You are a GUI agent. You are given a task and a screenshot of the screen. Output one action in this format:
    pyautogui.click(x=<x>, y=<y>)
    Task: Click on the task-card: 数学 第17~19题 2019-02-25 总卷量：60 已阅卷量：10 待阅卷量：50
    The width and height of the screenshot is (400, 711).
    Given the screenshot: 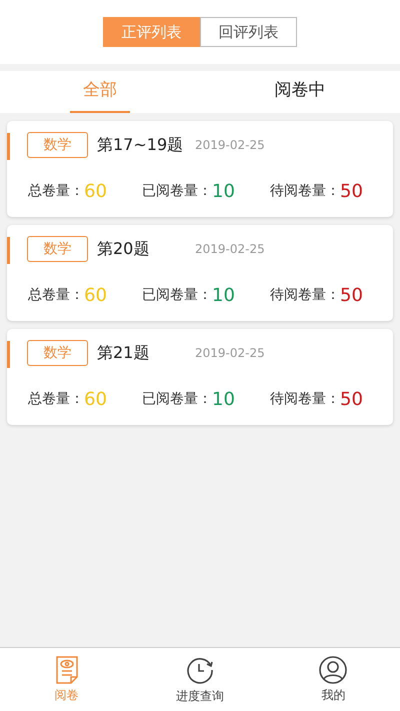 What is the action you would take?
    pyautogui.click(x=200, y=169)
    